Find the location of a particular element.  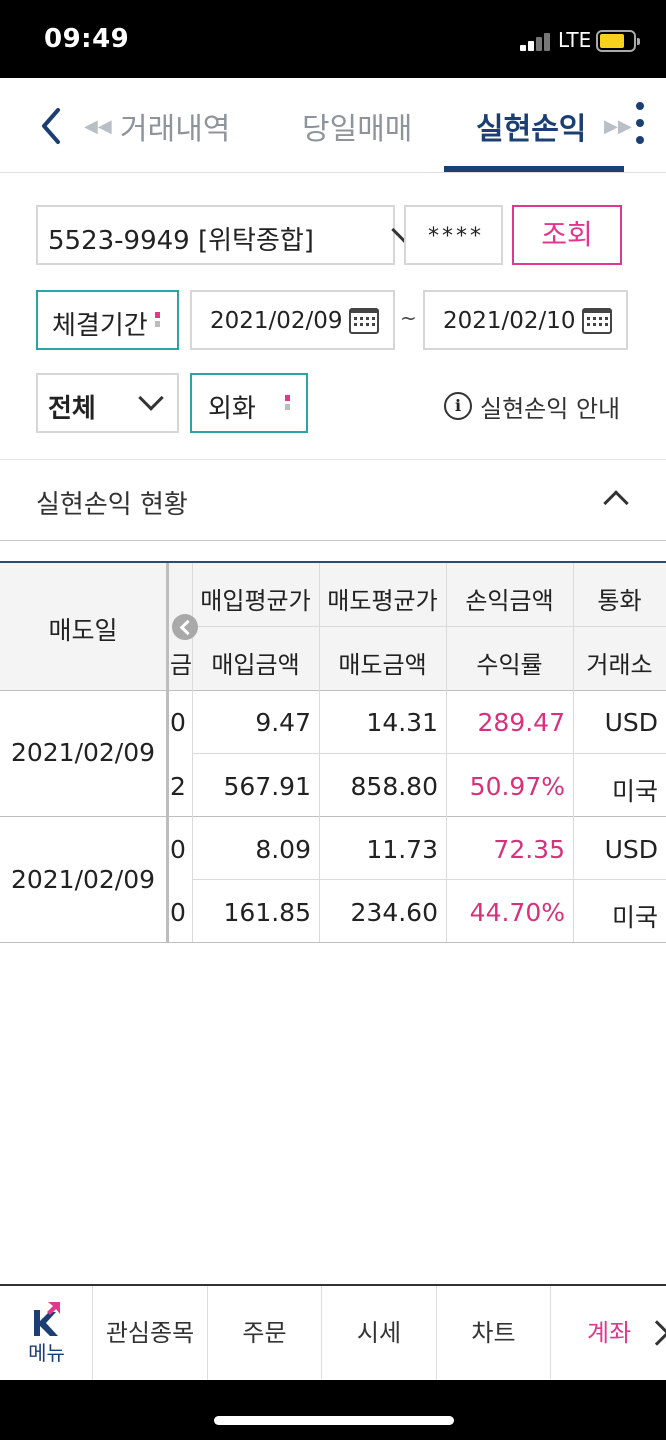

period-button: 체결기간 is located at coordinates (107, 320).